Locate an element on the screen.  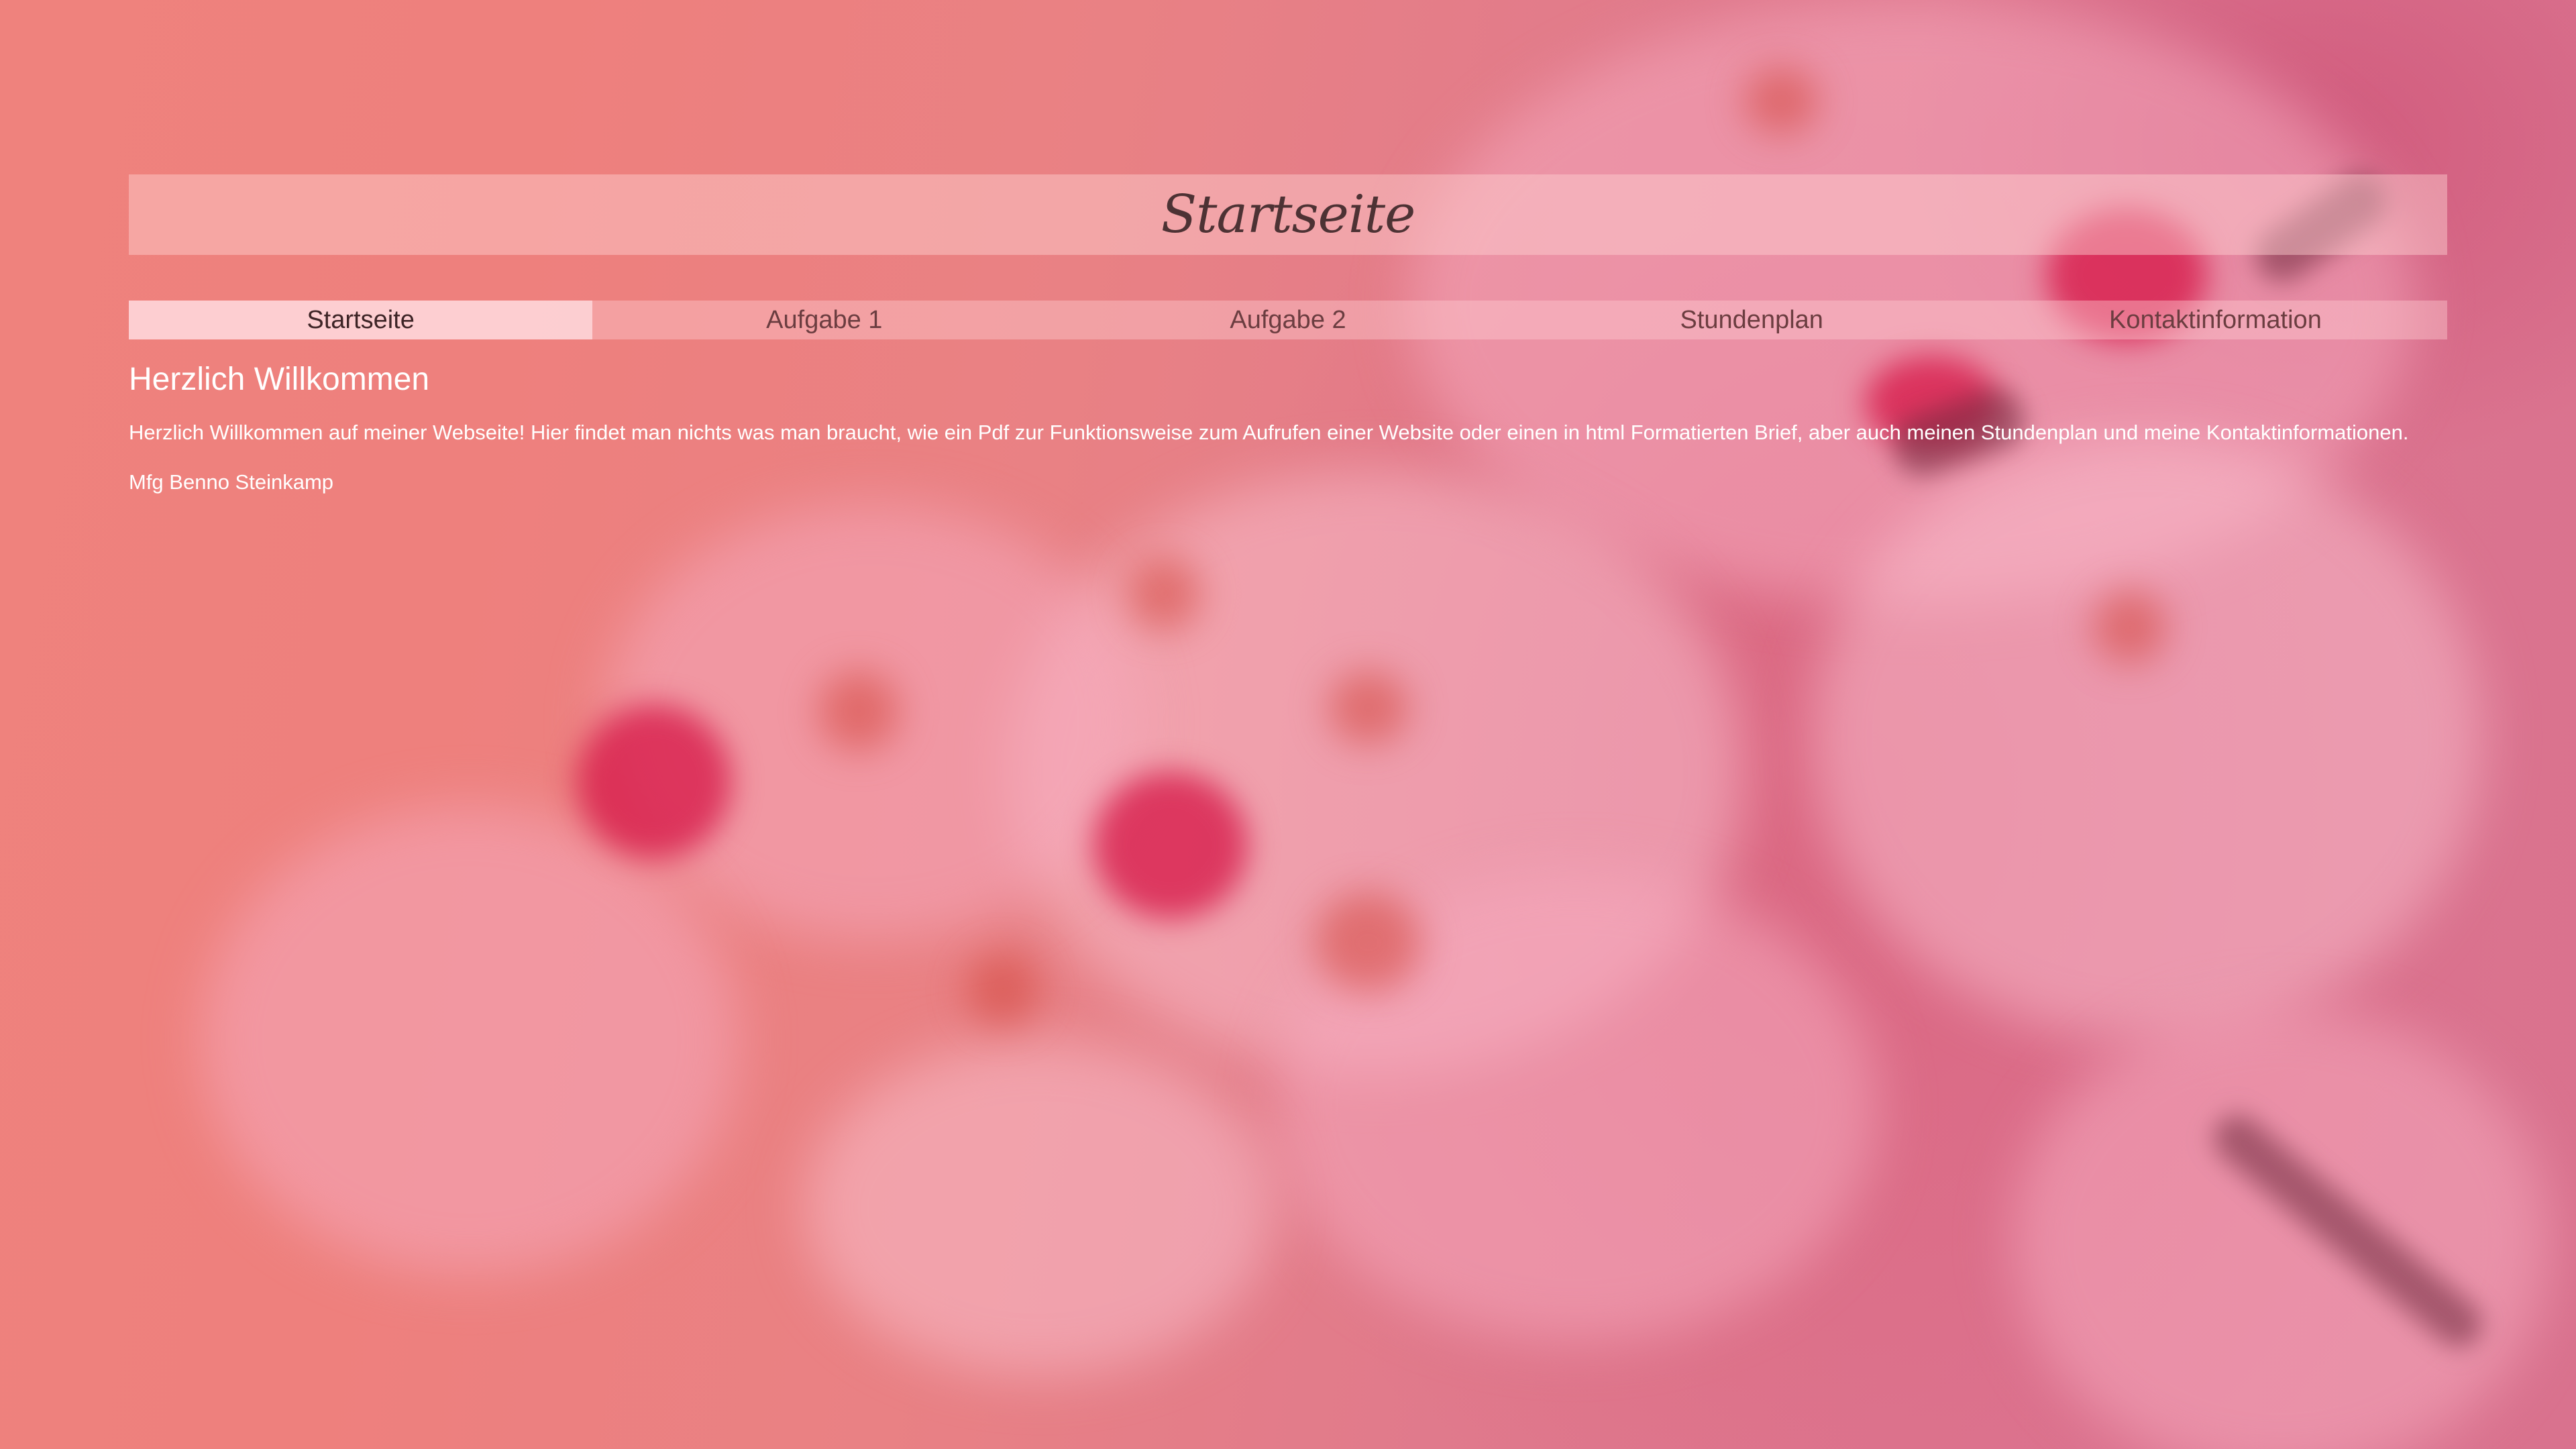
title-banner: Startseite is located at coordinates (1288, 214).